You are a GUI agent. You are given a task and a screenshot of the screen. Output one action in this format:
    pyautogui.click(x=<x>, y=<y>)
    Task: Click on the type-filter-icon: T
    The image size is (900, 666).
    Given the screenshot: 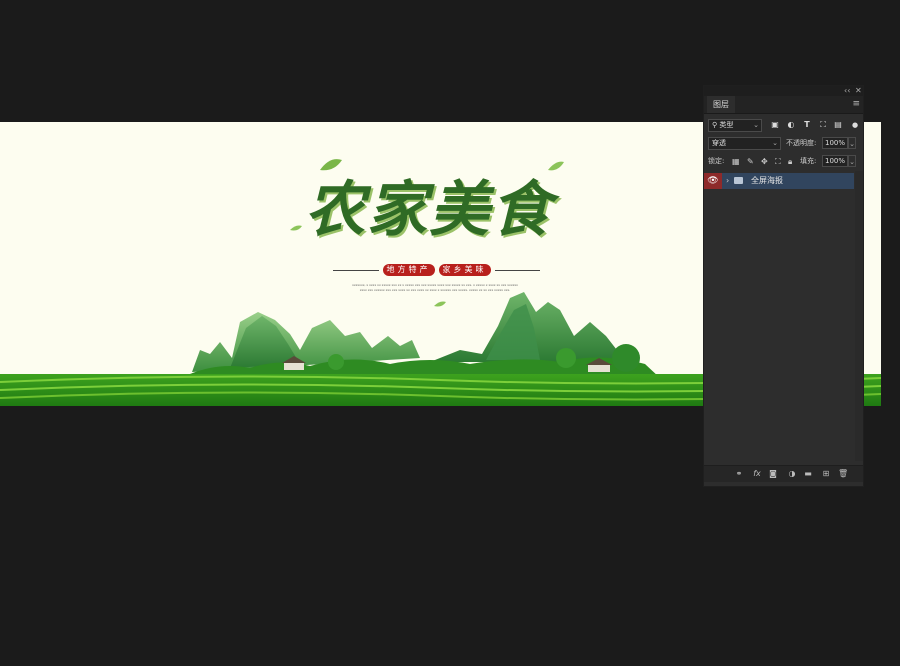 What is the action you would take?
    pyautogui.click(x=807, y=125)
    